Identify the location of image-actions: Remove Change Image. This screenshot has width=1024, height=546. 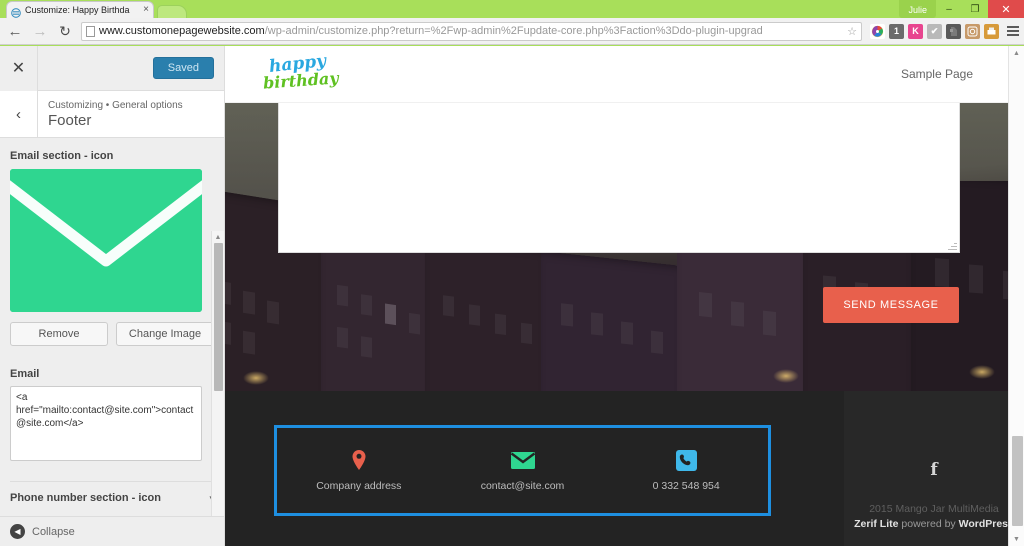
(112, 334).